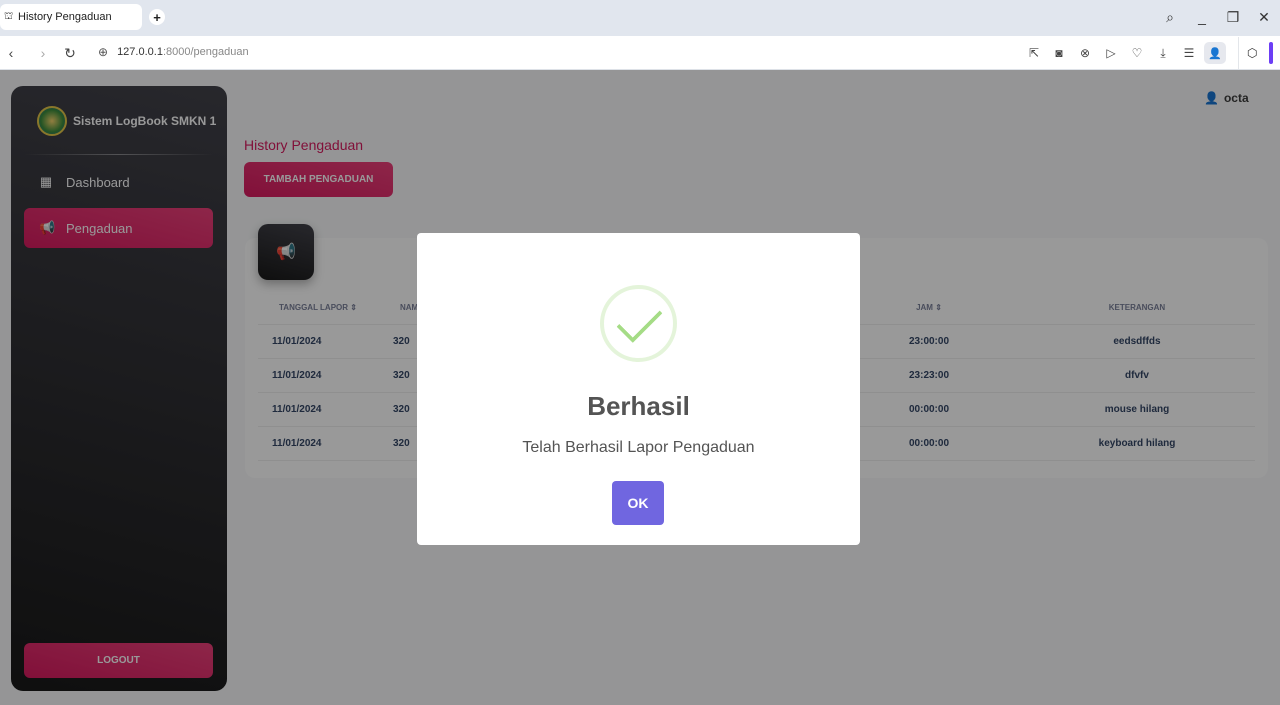 Image resolution: width=1280 pixels, height=705 pixels. What do you see at coordinates (205, 52) in the screenshot?
I see `url-path: :8000/pengaduan` at bounding box center [205, 52].